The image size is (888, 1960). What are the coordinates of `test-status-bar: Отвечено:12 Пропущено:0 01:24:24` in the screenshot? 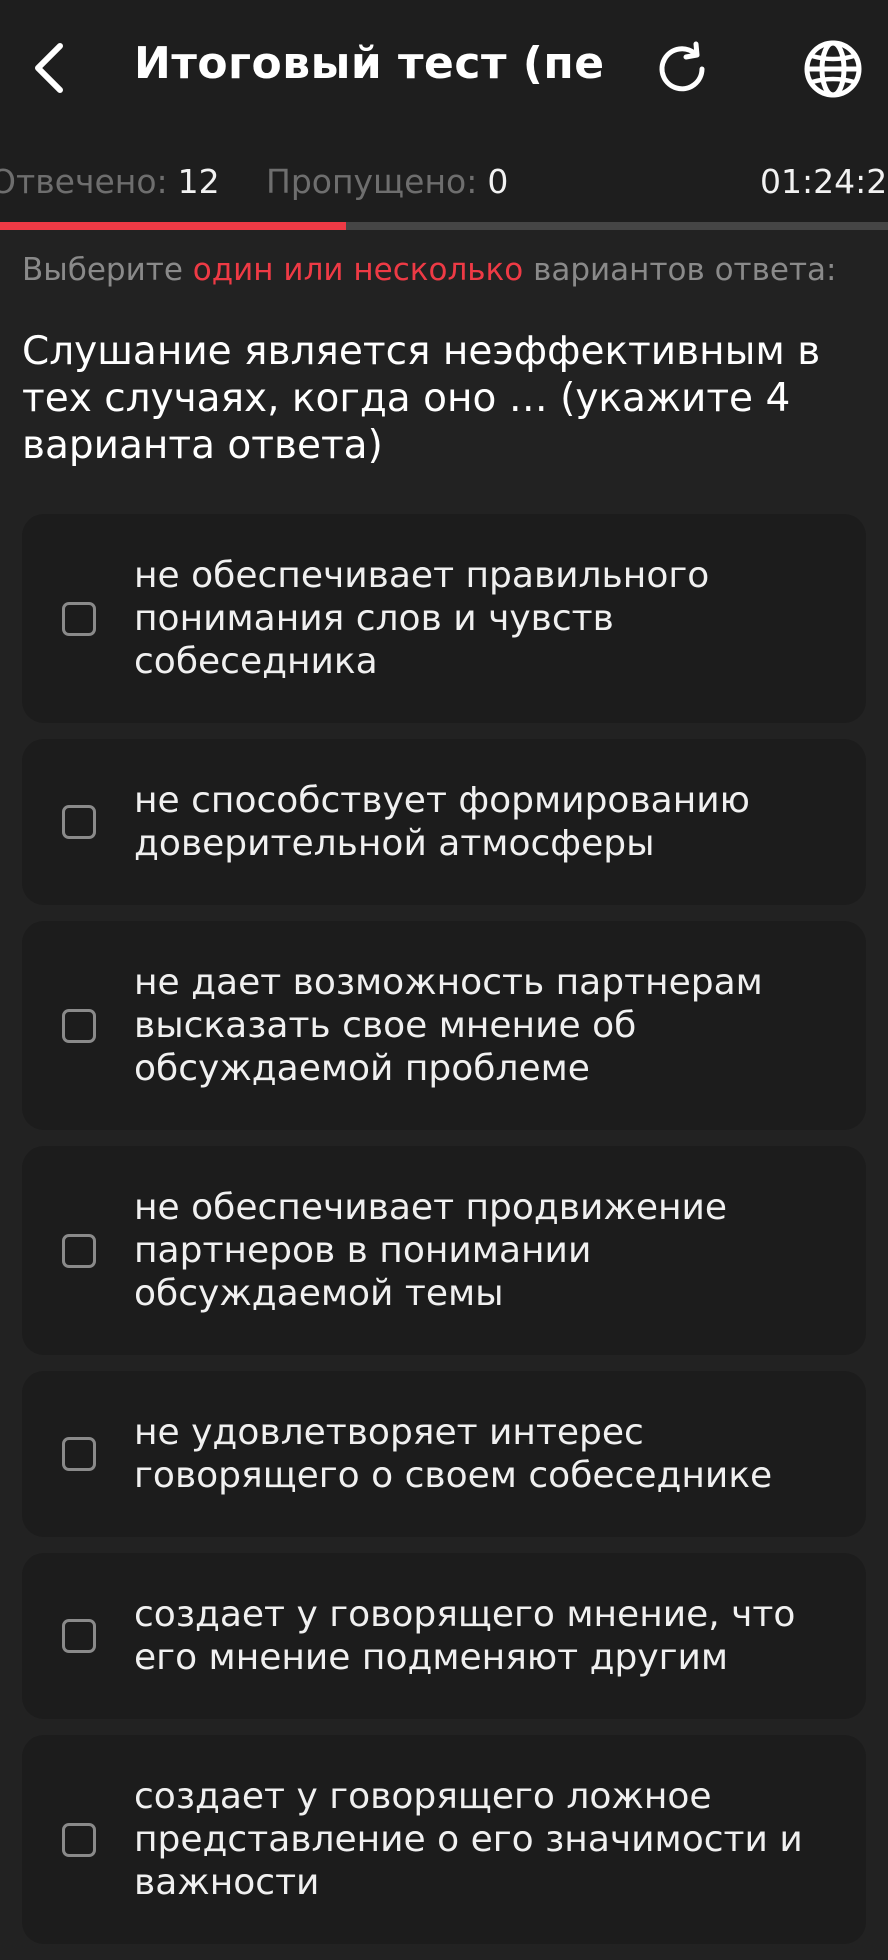 It's located at (444, 181).